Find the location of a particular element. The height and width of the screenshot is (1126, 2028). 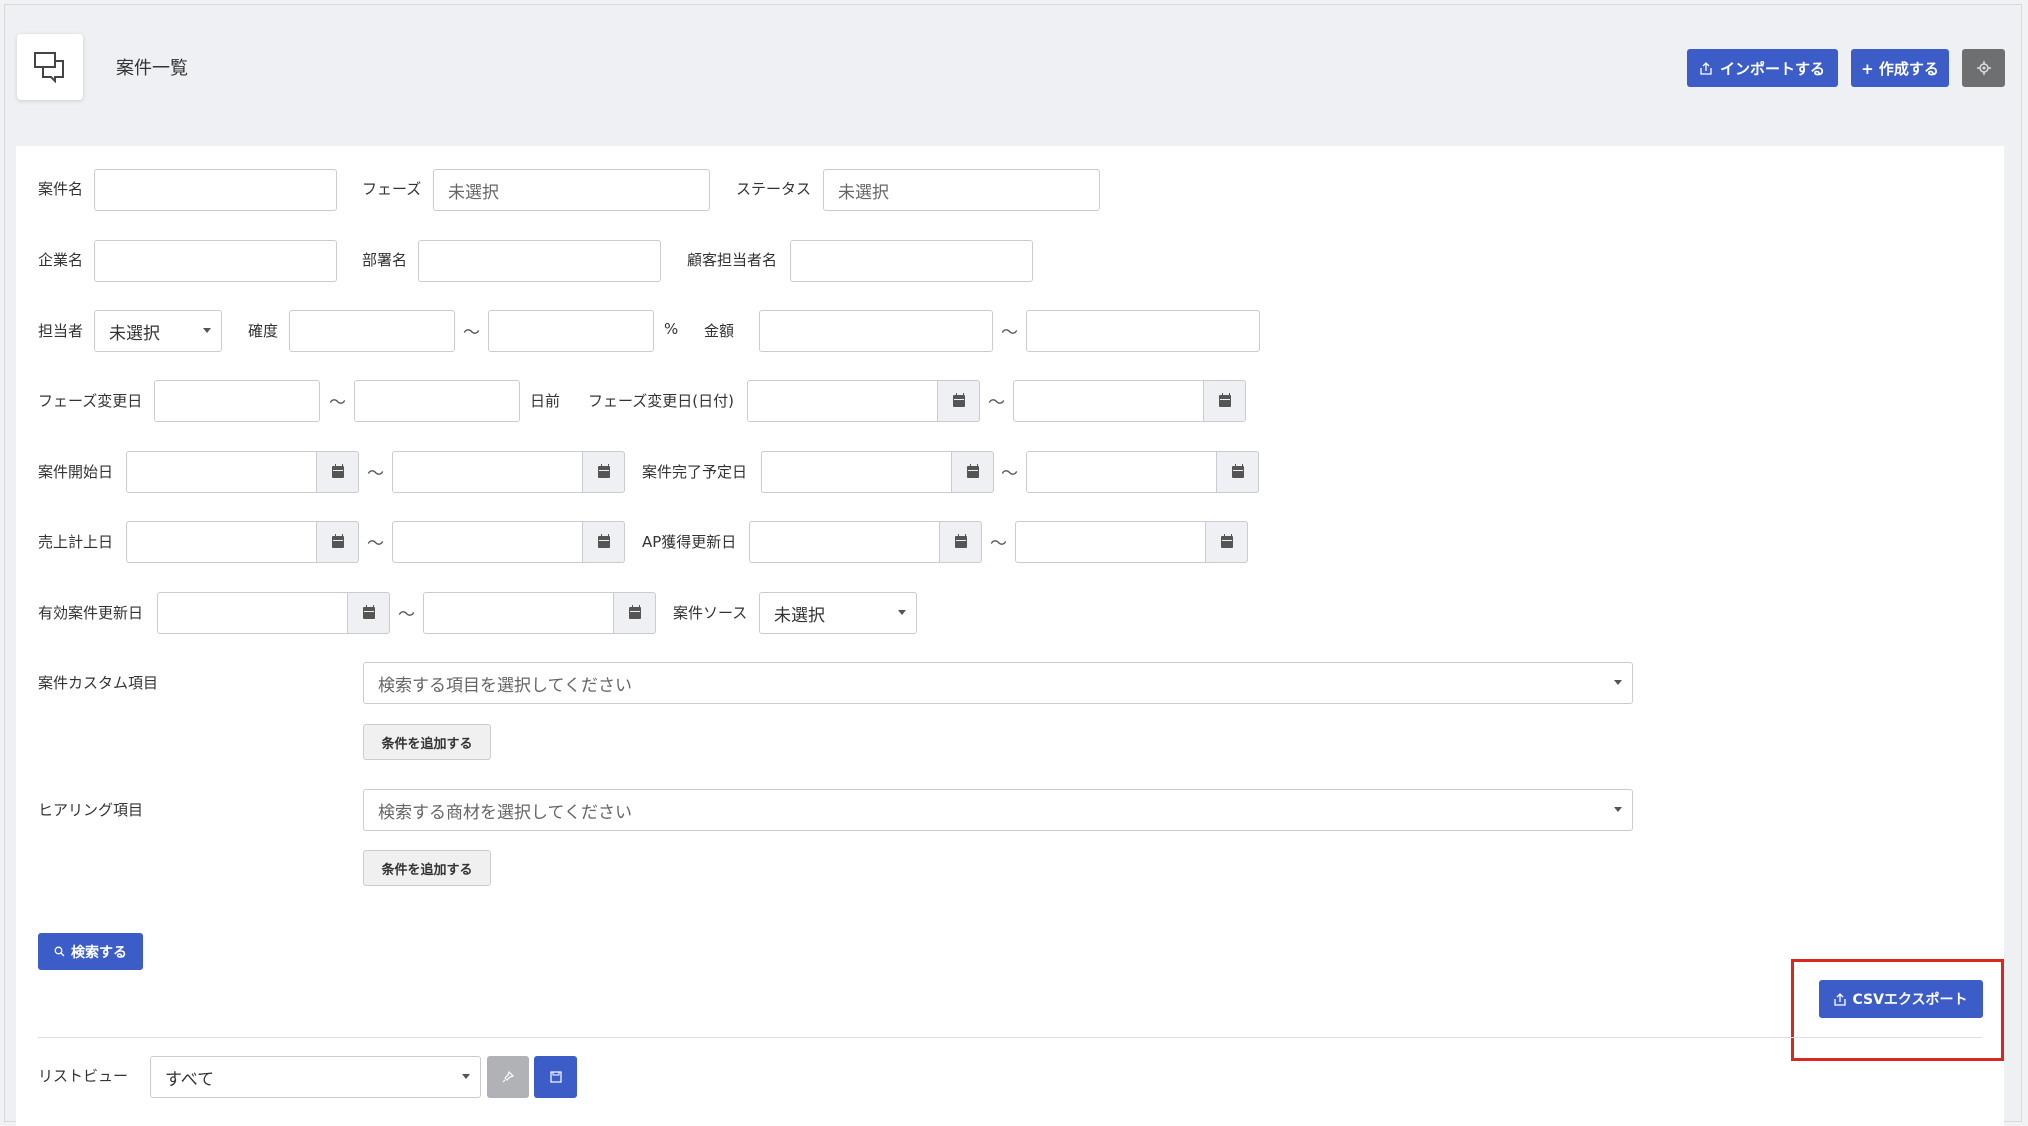

add-custom-condition-button: 条件を追加する is located at coordinates (427, 742).